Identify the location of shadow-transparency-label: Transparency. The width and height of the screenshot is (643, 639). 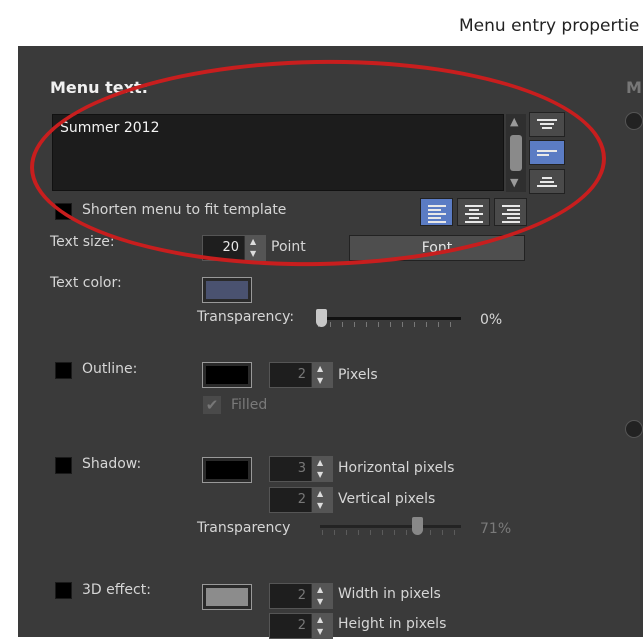
(244, 528).